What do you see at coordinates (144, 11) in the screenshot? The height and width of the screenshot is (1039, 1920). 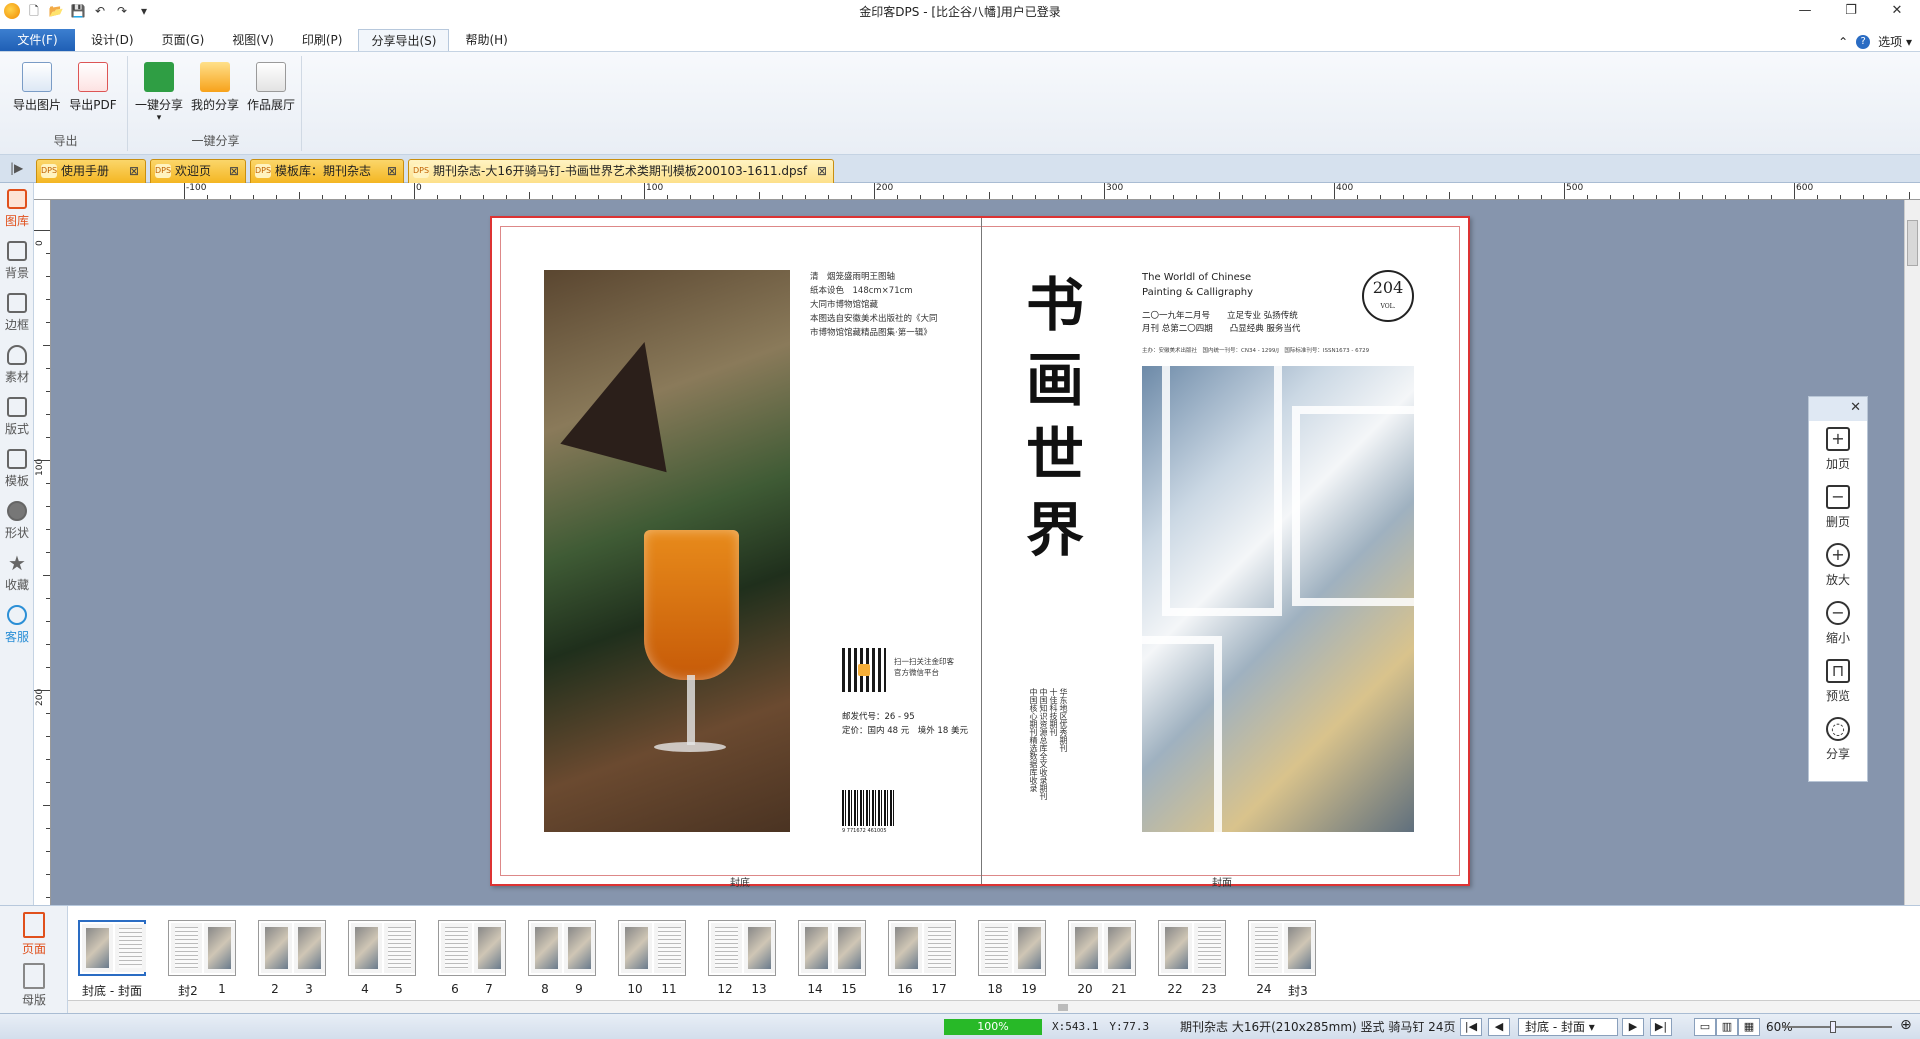 I see `customize-toolbar-icon: ▾` at bounding box center [144, 11].